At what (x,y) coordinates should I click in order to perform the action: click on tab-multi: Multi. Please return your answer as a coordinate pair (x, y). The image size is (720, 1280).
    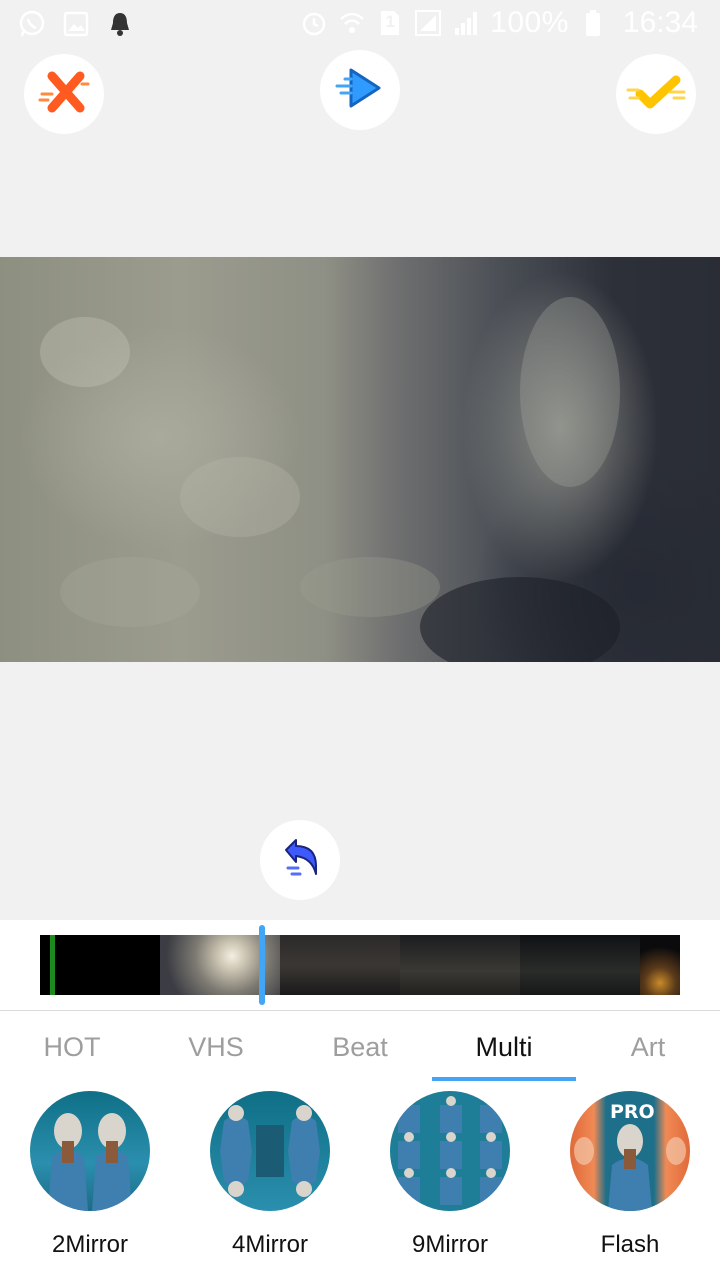
    Looking at the image, I should click on (504, 1046).